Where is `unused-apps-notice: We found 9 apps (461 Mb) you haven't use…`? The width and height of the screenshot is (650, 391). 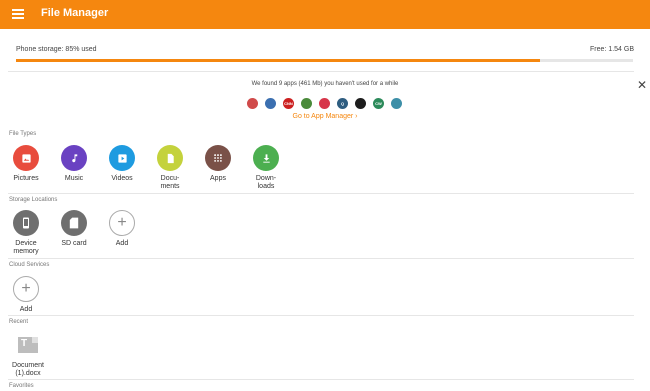
unused-apps-notice: We found 9 apps (461 Mb) you haven't use… is located at coordinates (325, 84).